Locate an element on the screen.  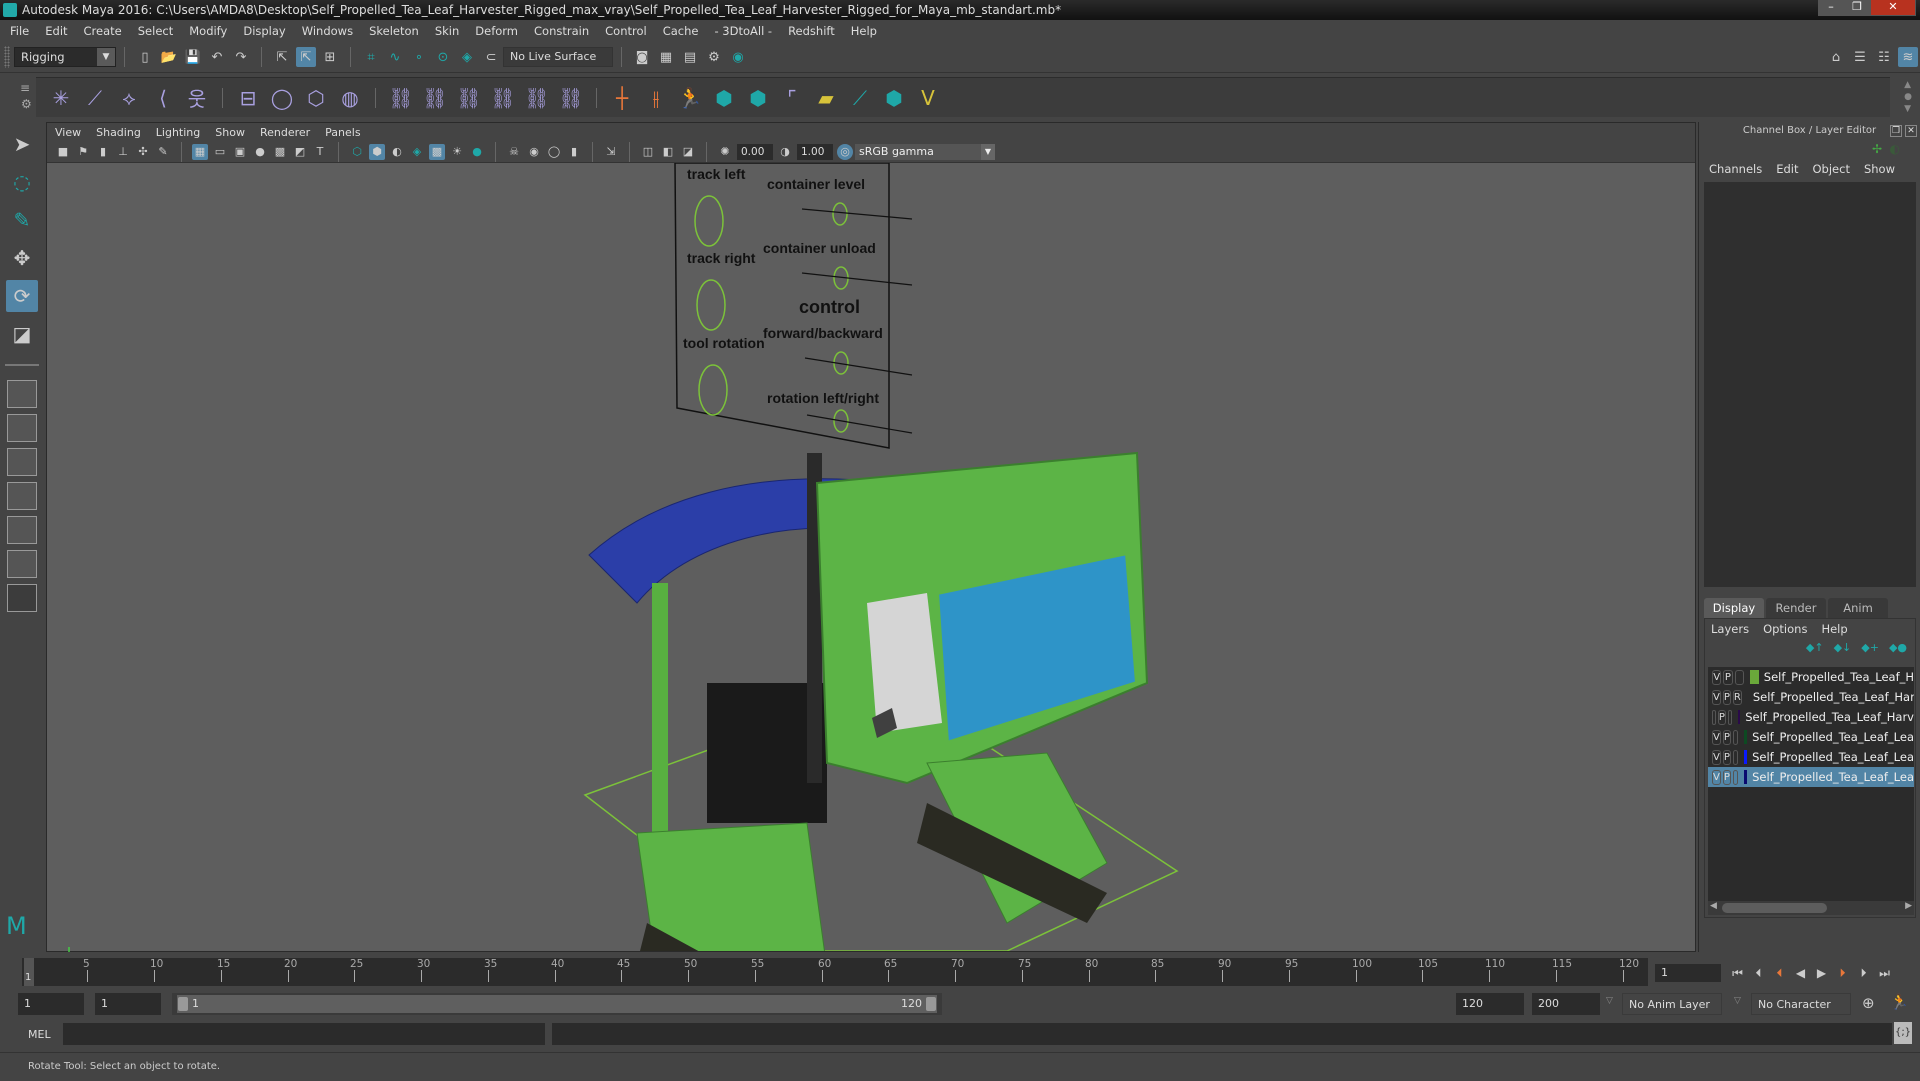
snap-curve-icon: ∿ is located at coordinates (395, 57).